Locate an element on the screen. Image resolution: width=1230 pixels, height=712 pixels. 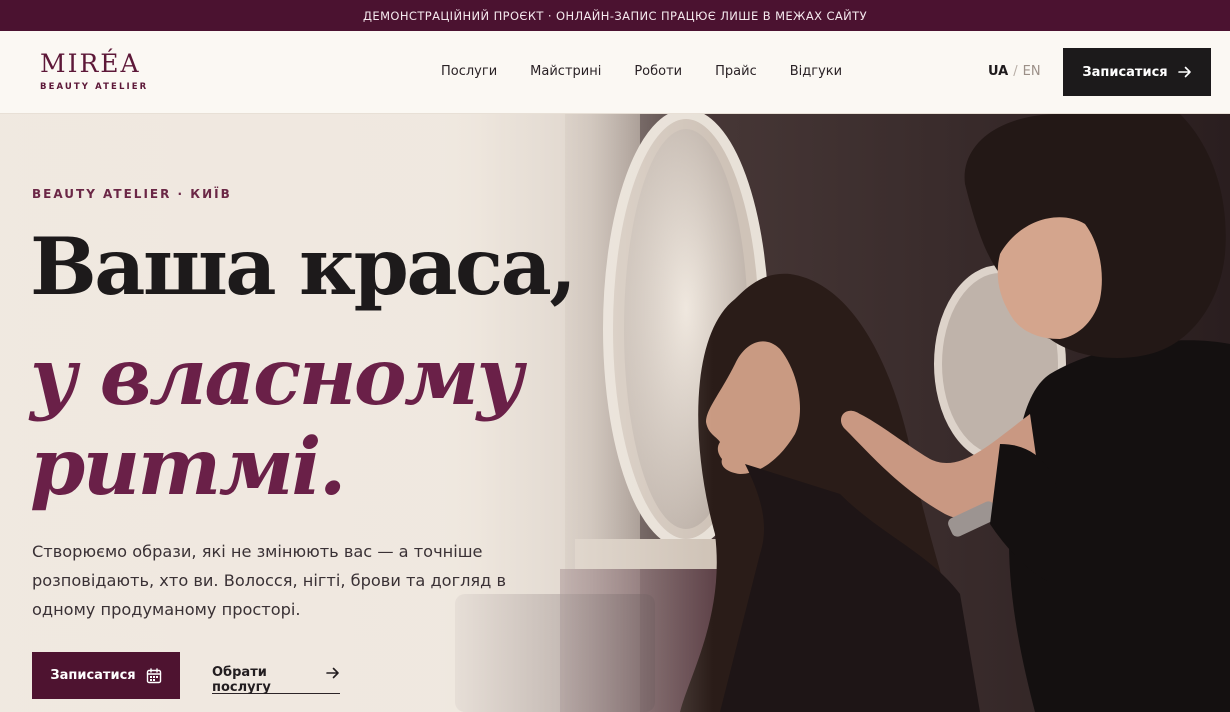
nav-item-services: Послуги is located at coordinates (469, 71).